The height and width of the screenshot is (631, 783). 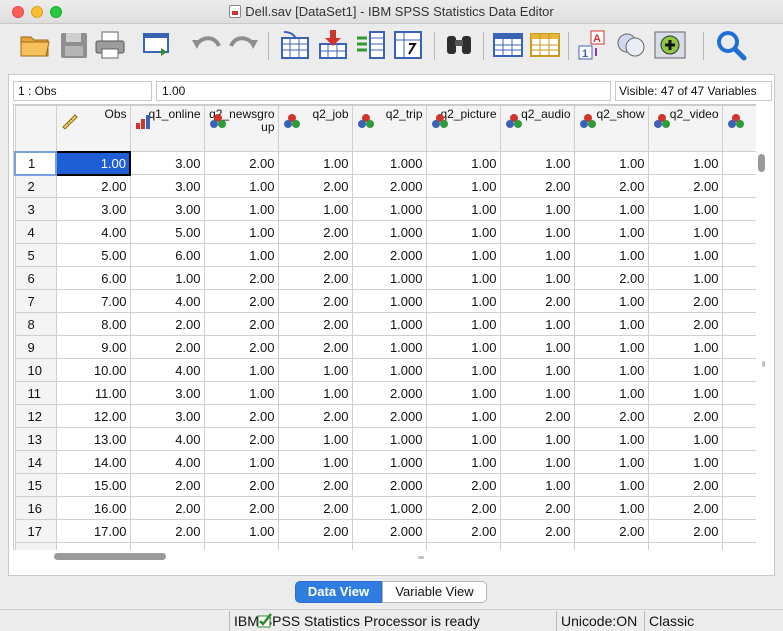 I want to click on column-header: q, so click(x=738, y=128).